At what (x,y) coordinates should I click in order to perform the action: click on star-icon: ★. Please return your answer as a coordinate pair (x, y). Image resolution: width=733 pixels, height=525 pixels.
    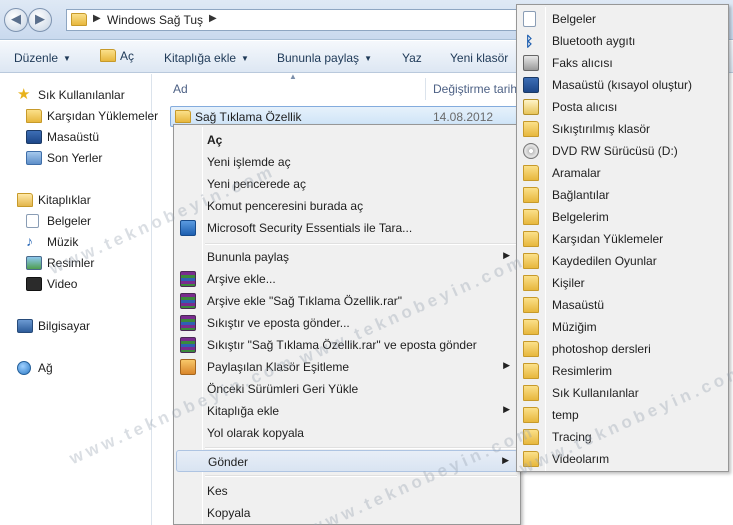
    Looking at the image, I should click on (24, 94).